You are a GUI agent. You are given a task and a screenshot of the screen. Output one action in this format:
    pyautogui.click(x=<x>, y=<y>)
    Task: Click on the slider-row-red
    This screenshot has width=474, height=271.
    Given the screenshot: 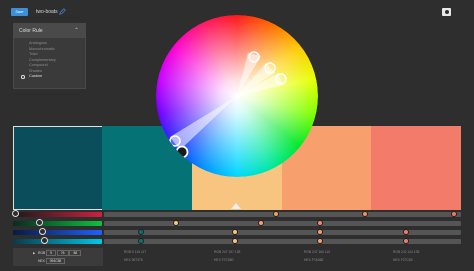 What is the action you would take?
    pyautogui.click(x=236, y=213)
    